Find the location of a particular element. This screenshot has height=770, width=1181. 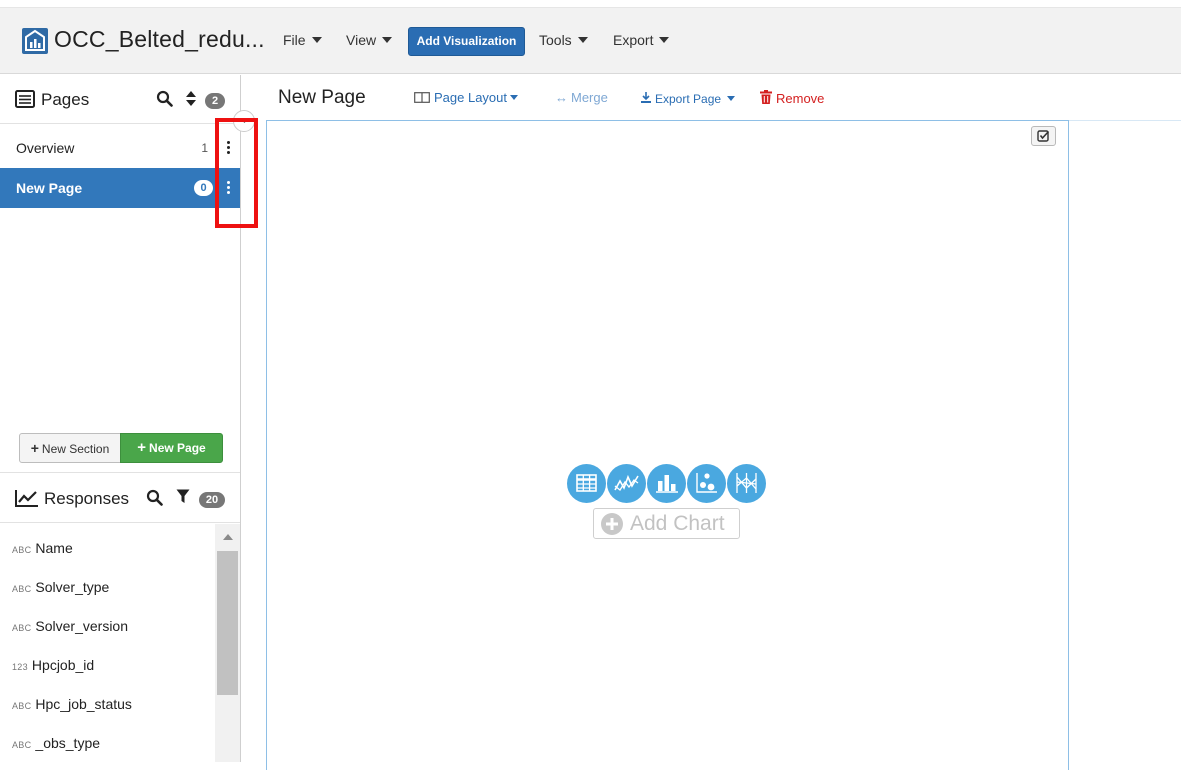

collapse-sidebar-button: ‹ is located at coordinates (244, 121).